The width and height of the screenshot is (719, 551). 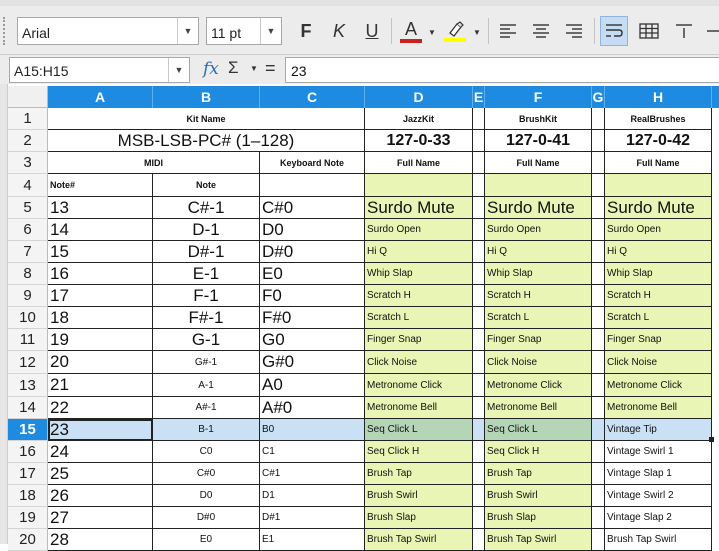 What do you see at coordinates (538, 385) in the screenshot?
I see `table-cell: Metronome Click` at bounding box center [538, 385].